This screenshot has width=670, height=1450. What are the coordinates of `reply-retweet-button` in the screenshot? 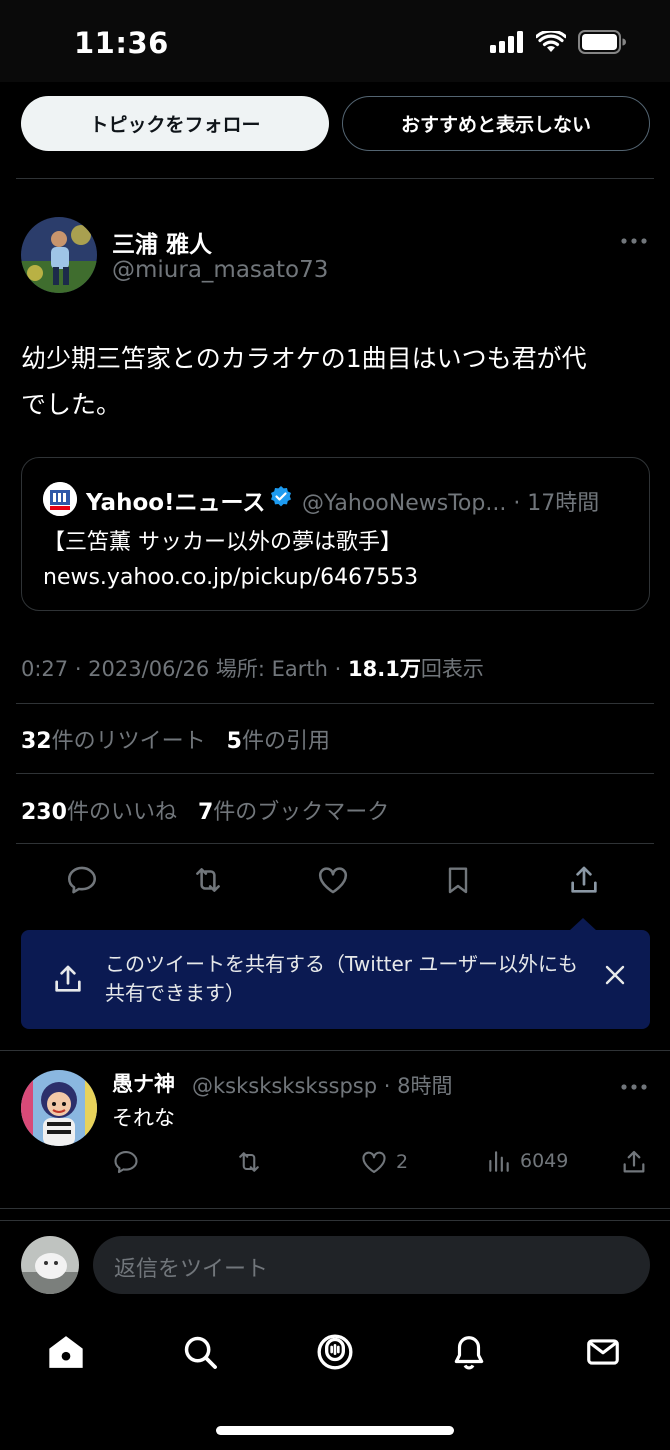 It's located at (249, 1162).